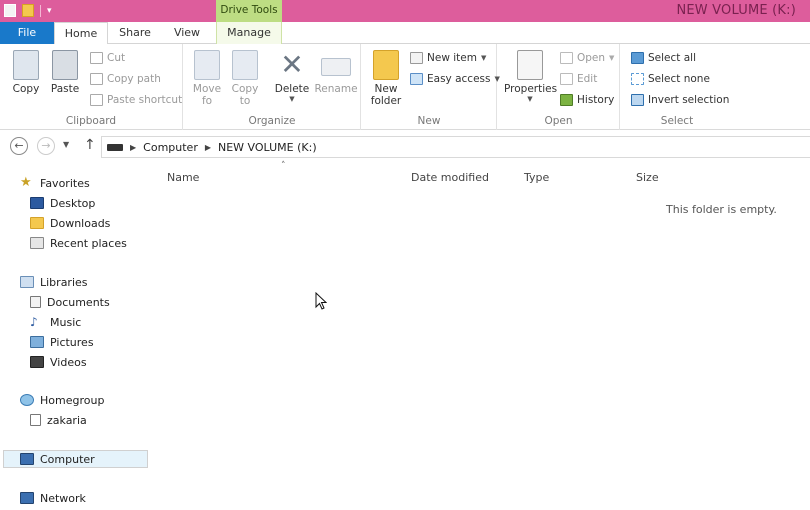 This screenshot has height=510, width=810. What do you see at coordinates (448, 58) in the screenshot?
I see `new-item-button: New item ▼` at bounding box center [448, 58].